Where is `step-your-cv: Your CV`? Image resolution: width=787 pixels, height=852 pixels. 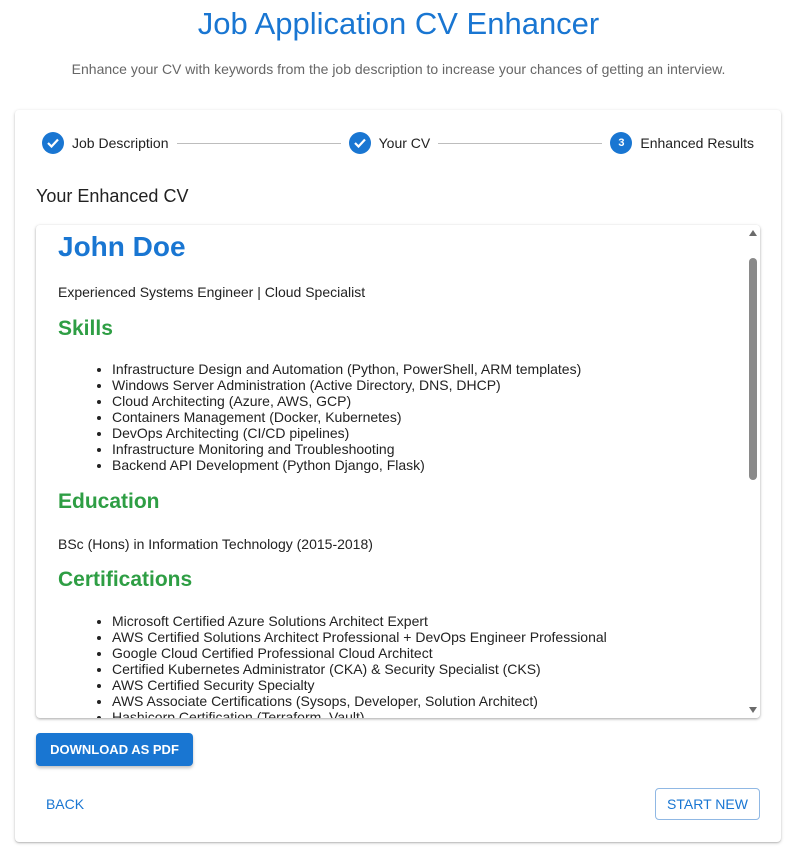
step-your-cv: Your CV is located at coordinates (389, 143).